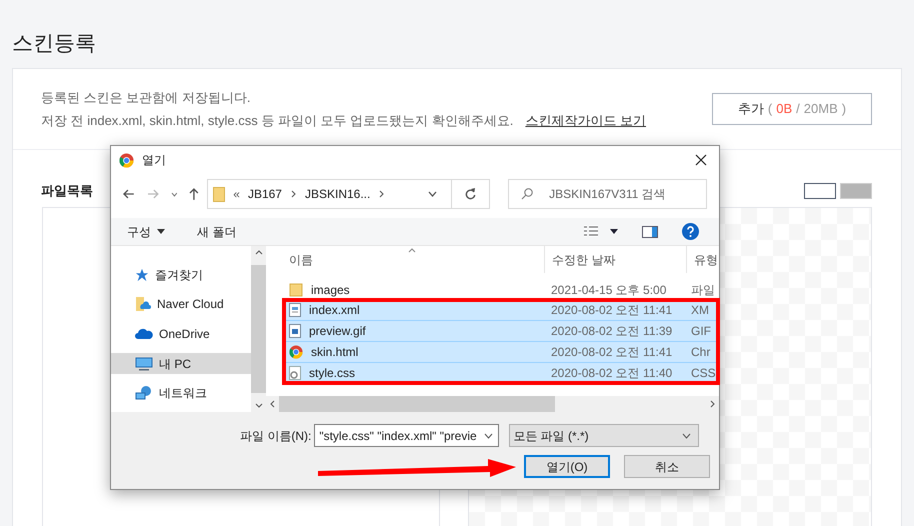  Describe the element at coordinates (712, 404) in the screenshot. I see `scroll-right-icon` at that location.